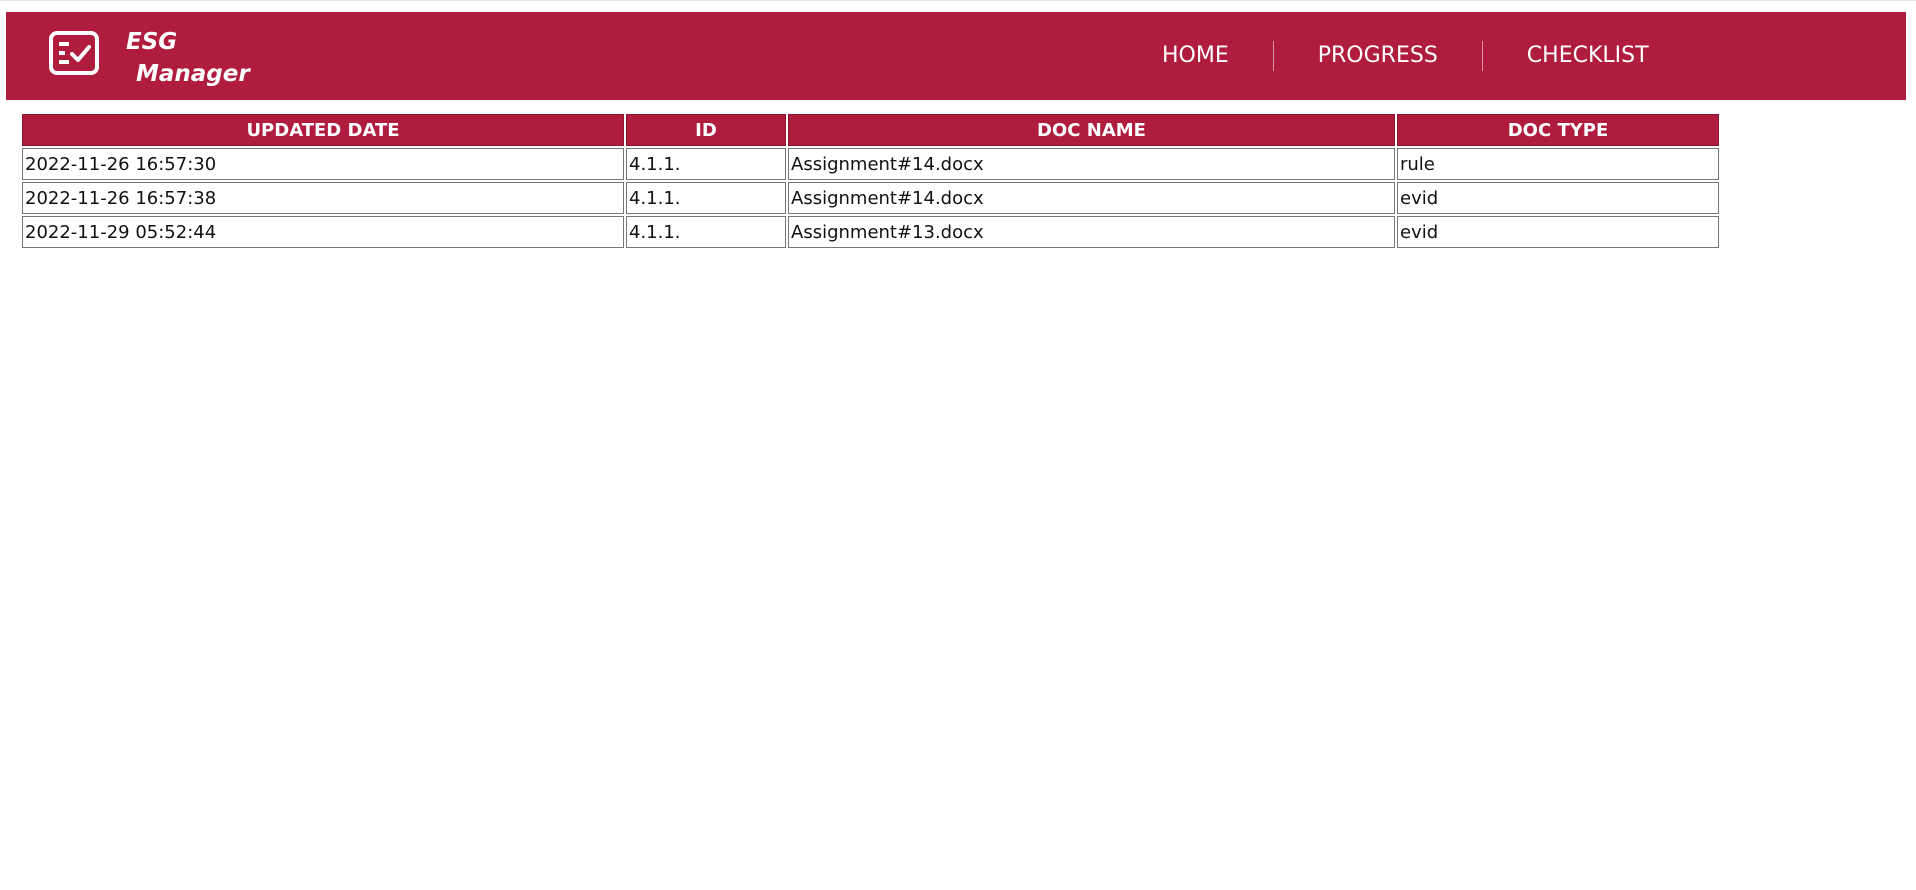 This screenshot has height=890, width=1916. I want to click on column-header-doc-type: DOC TYPE, so click(1558, 130).